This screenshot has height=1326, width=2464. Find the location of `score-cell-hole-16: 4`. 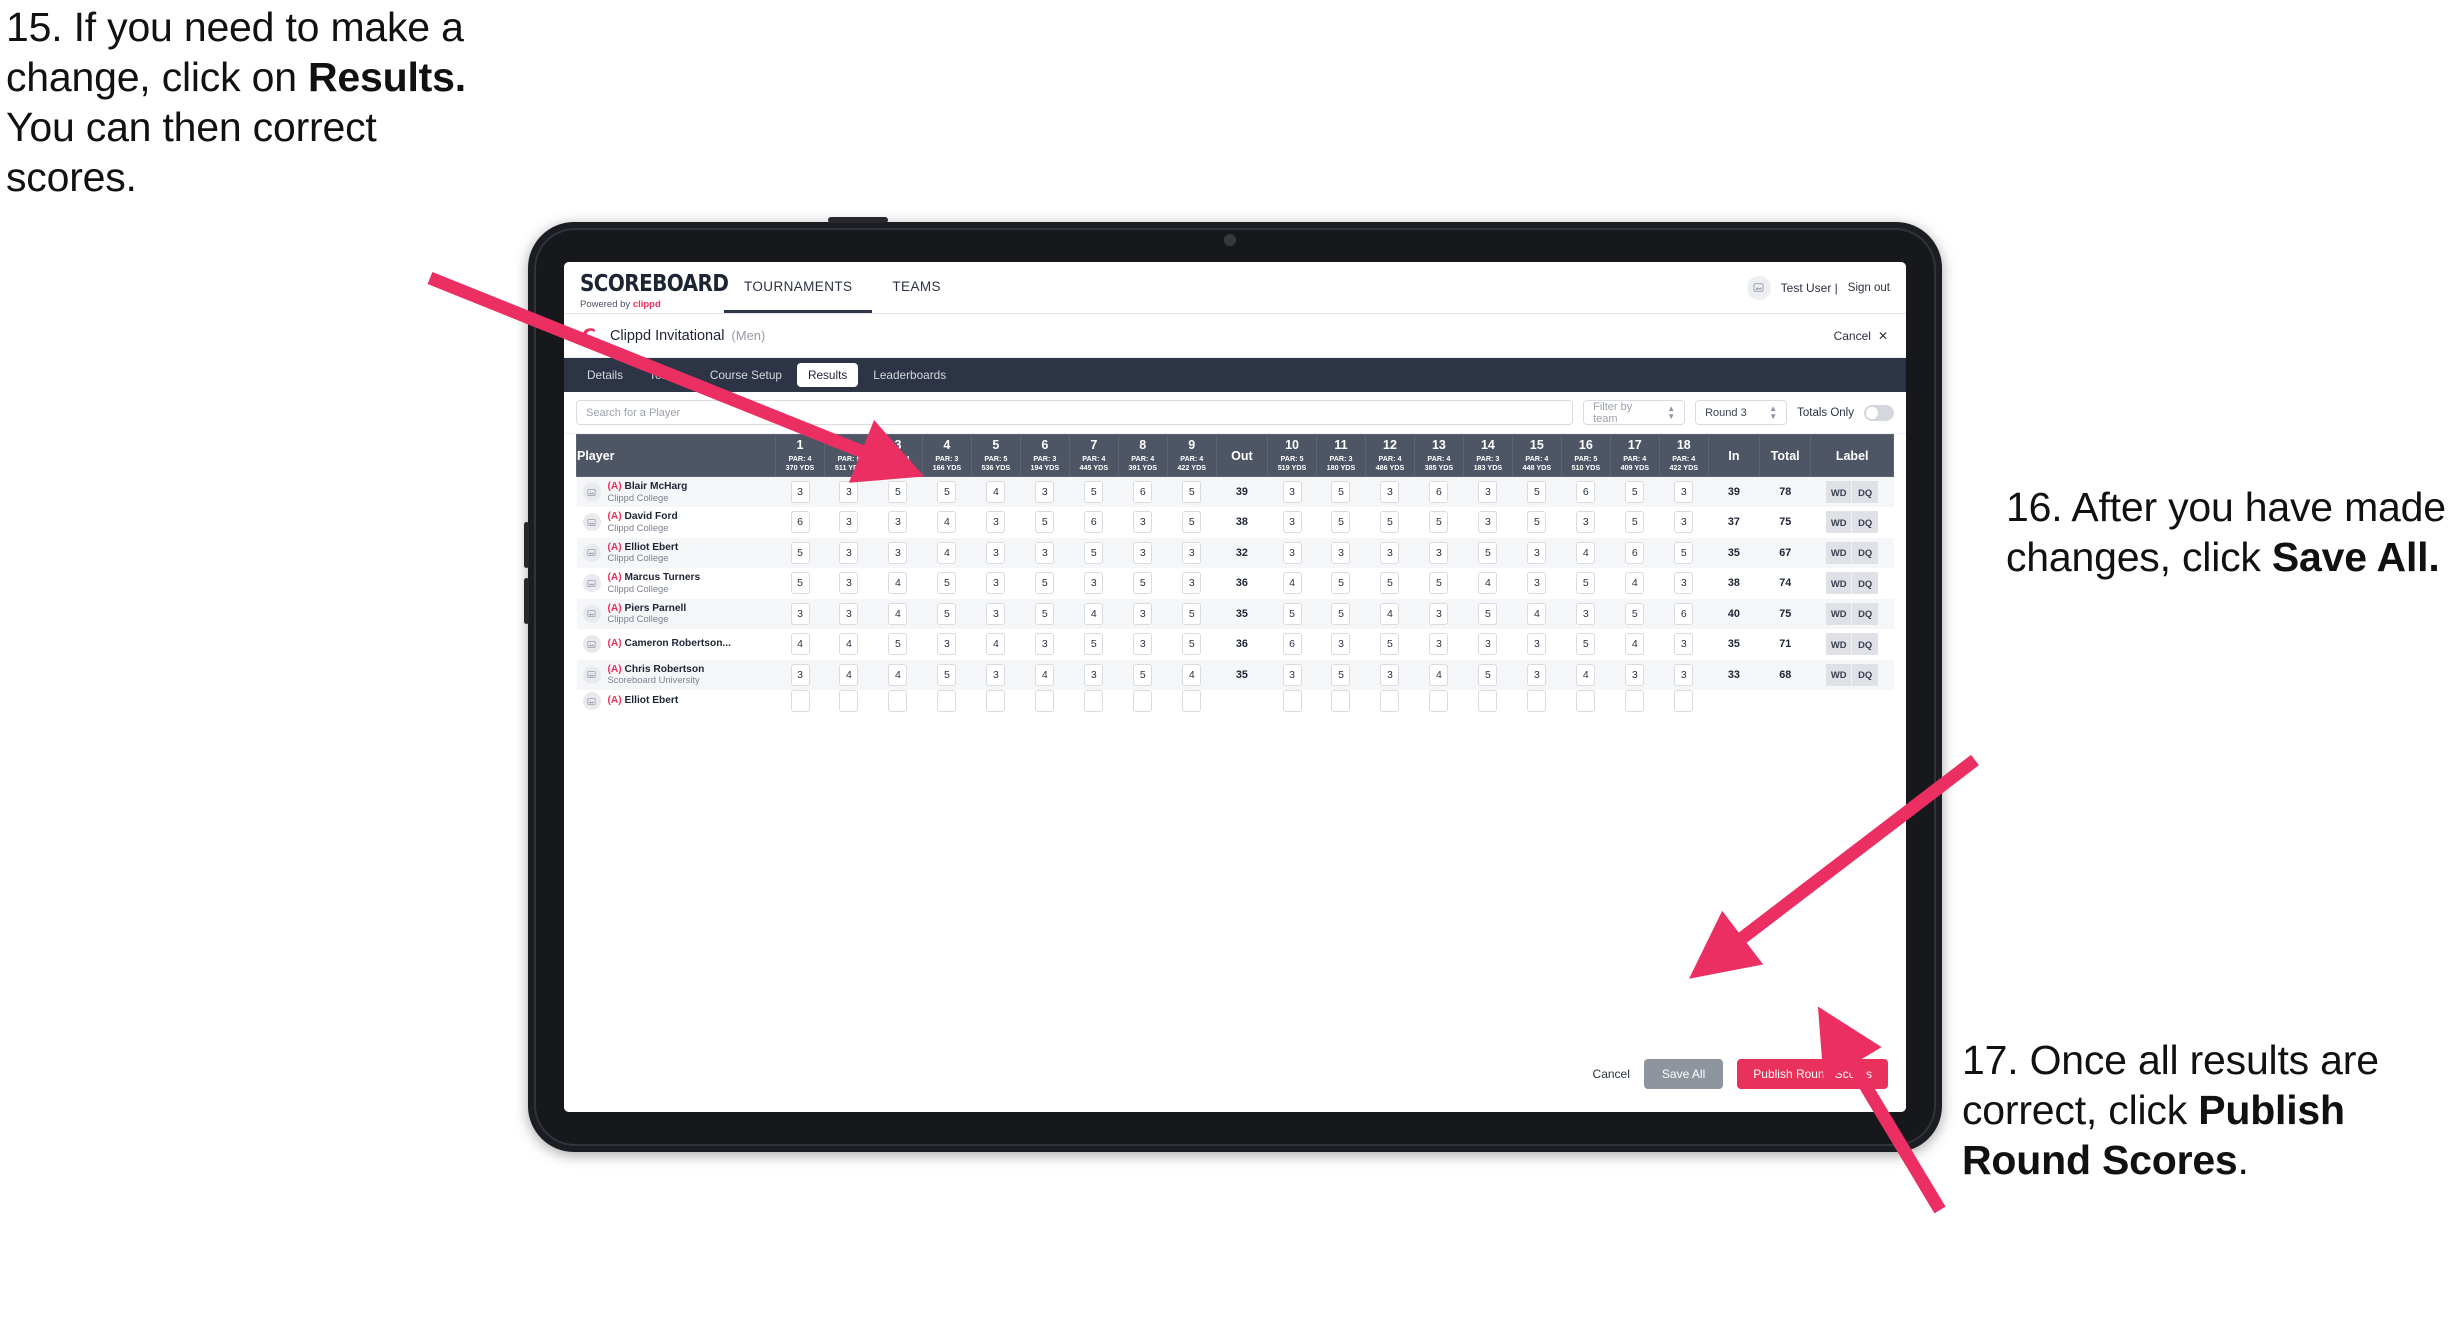

score-cell-hole-16: 4 is located at coordinates (1585, 553).